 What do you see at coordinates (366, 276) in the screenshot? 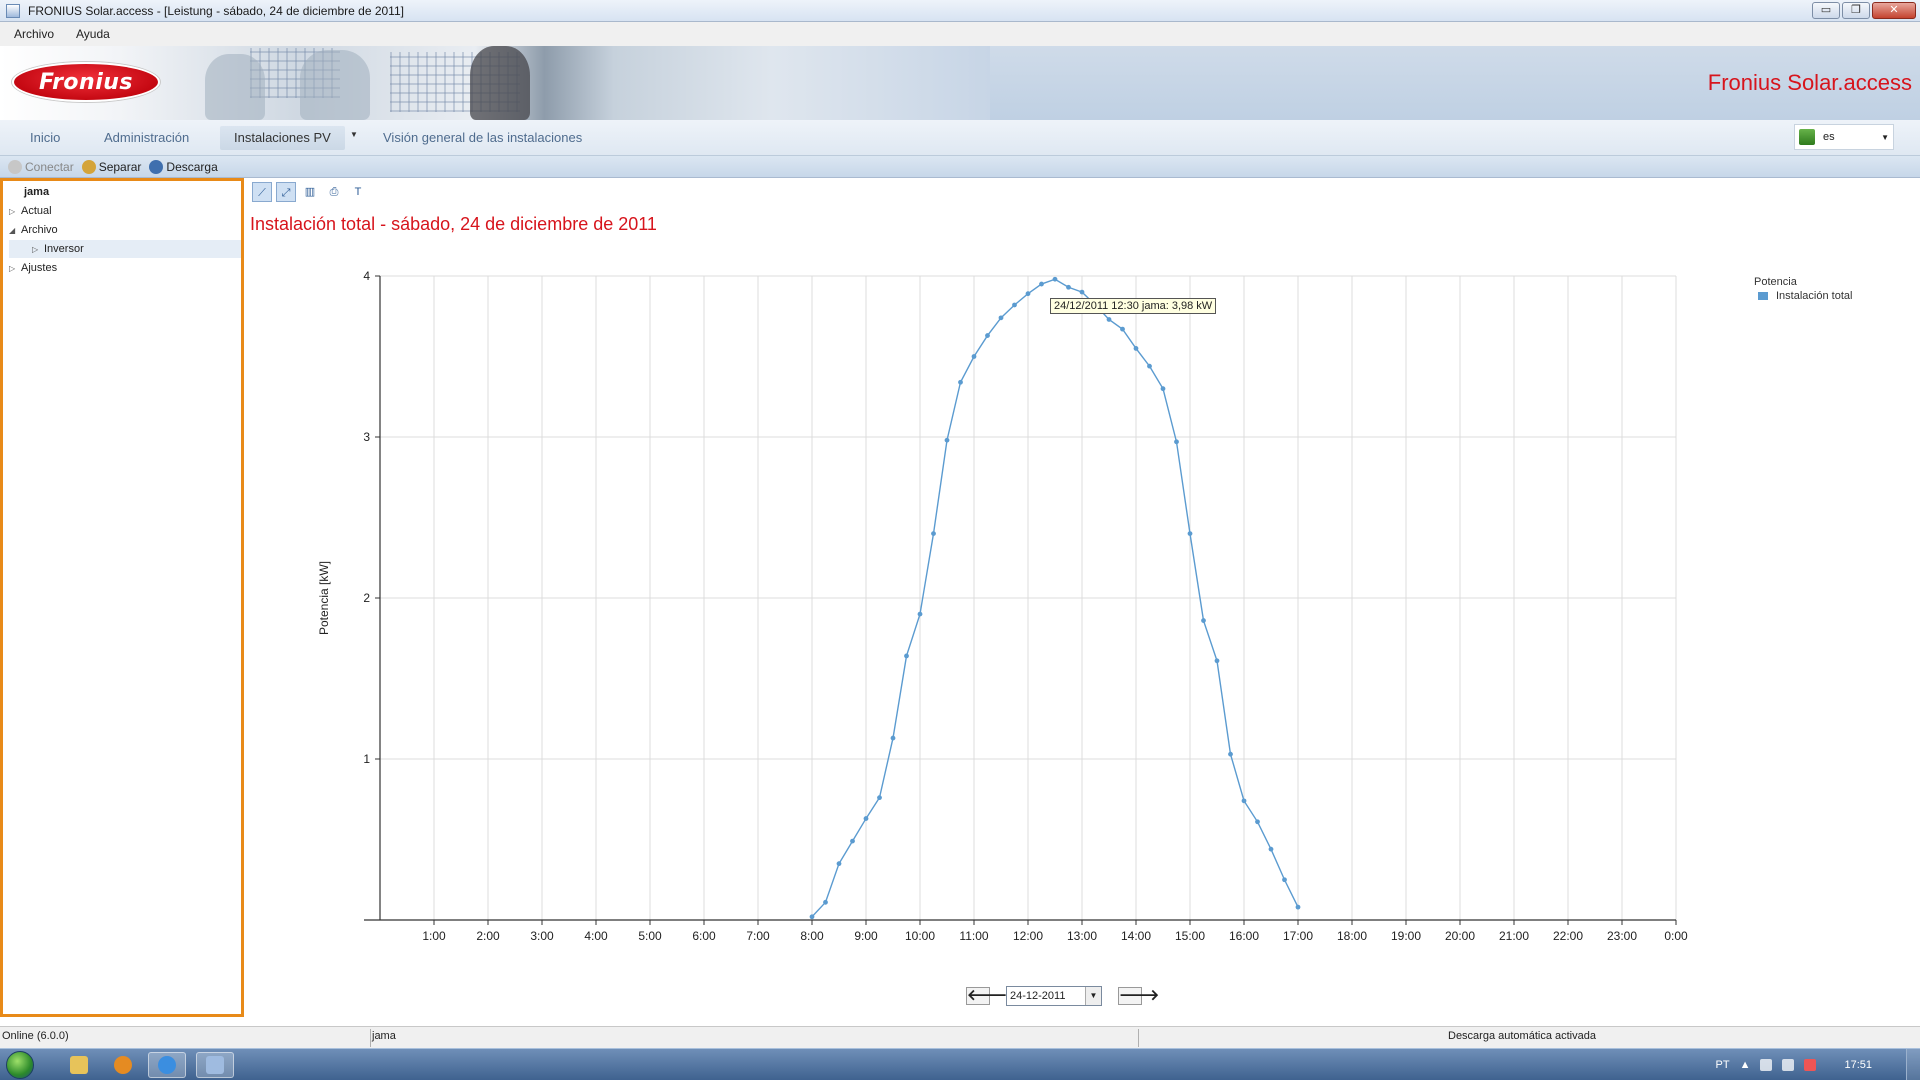
I see `y-tick-label: 4` at bounding box center [366, 276].